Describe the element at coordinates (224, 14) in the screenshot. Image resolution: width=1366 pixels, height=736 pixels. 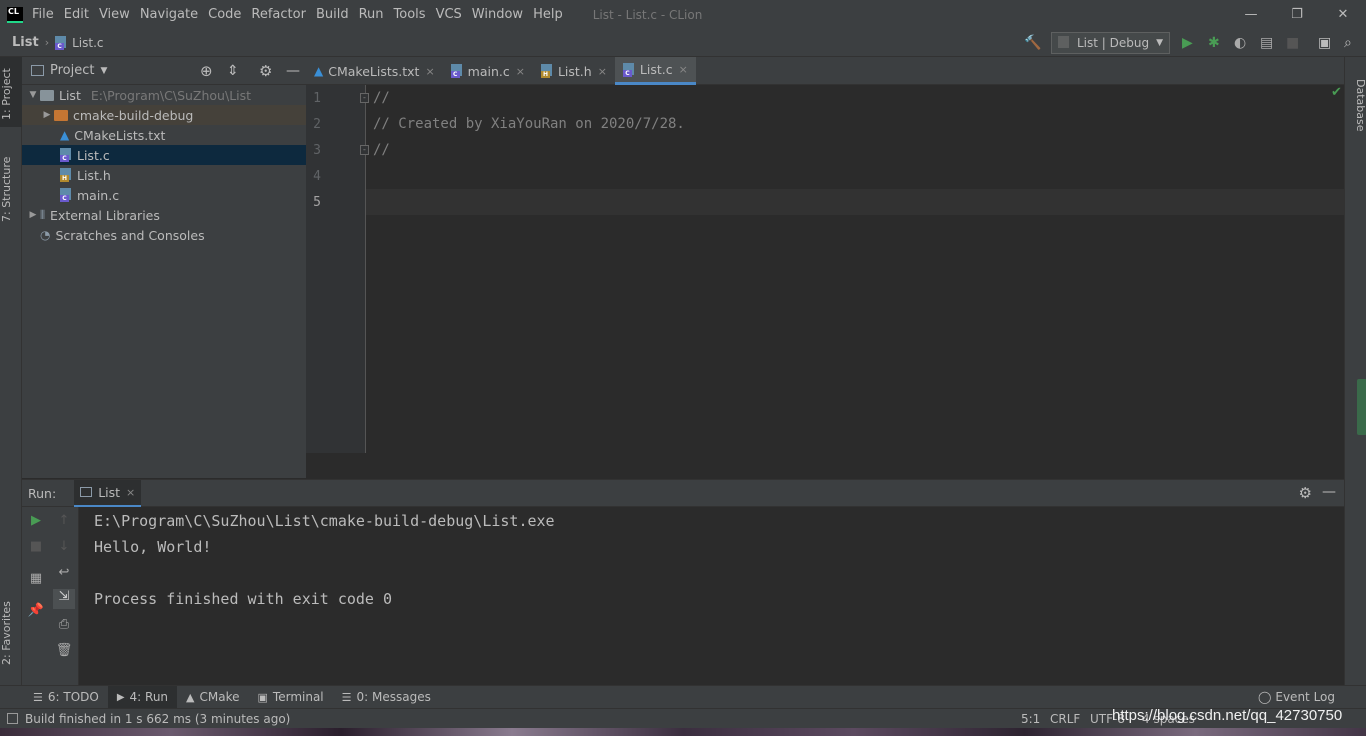
I see `menu-code: Code` at that location.